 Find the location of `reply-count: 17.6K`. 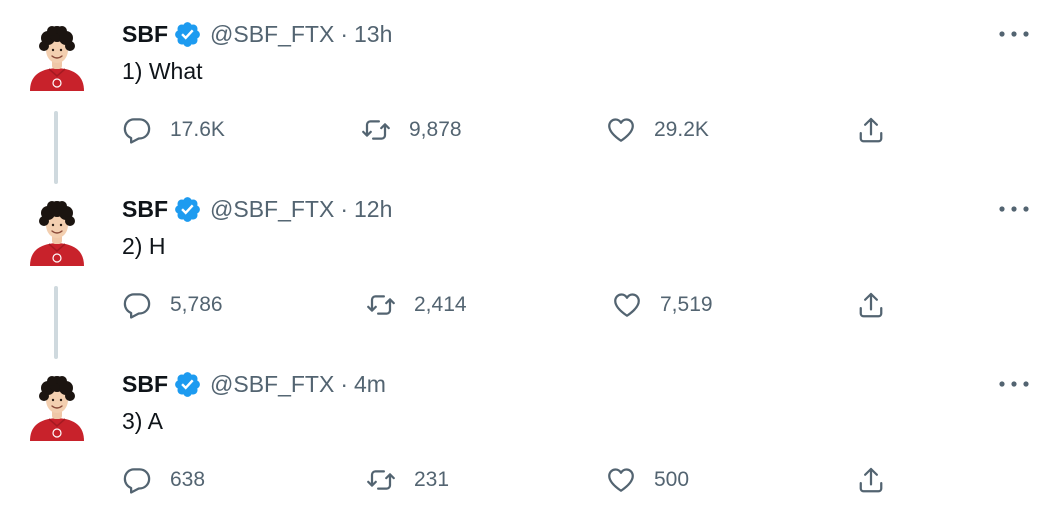

reply-count: 17.6K is located at coordinates (197, 129).